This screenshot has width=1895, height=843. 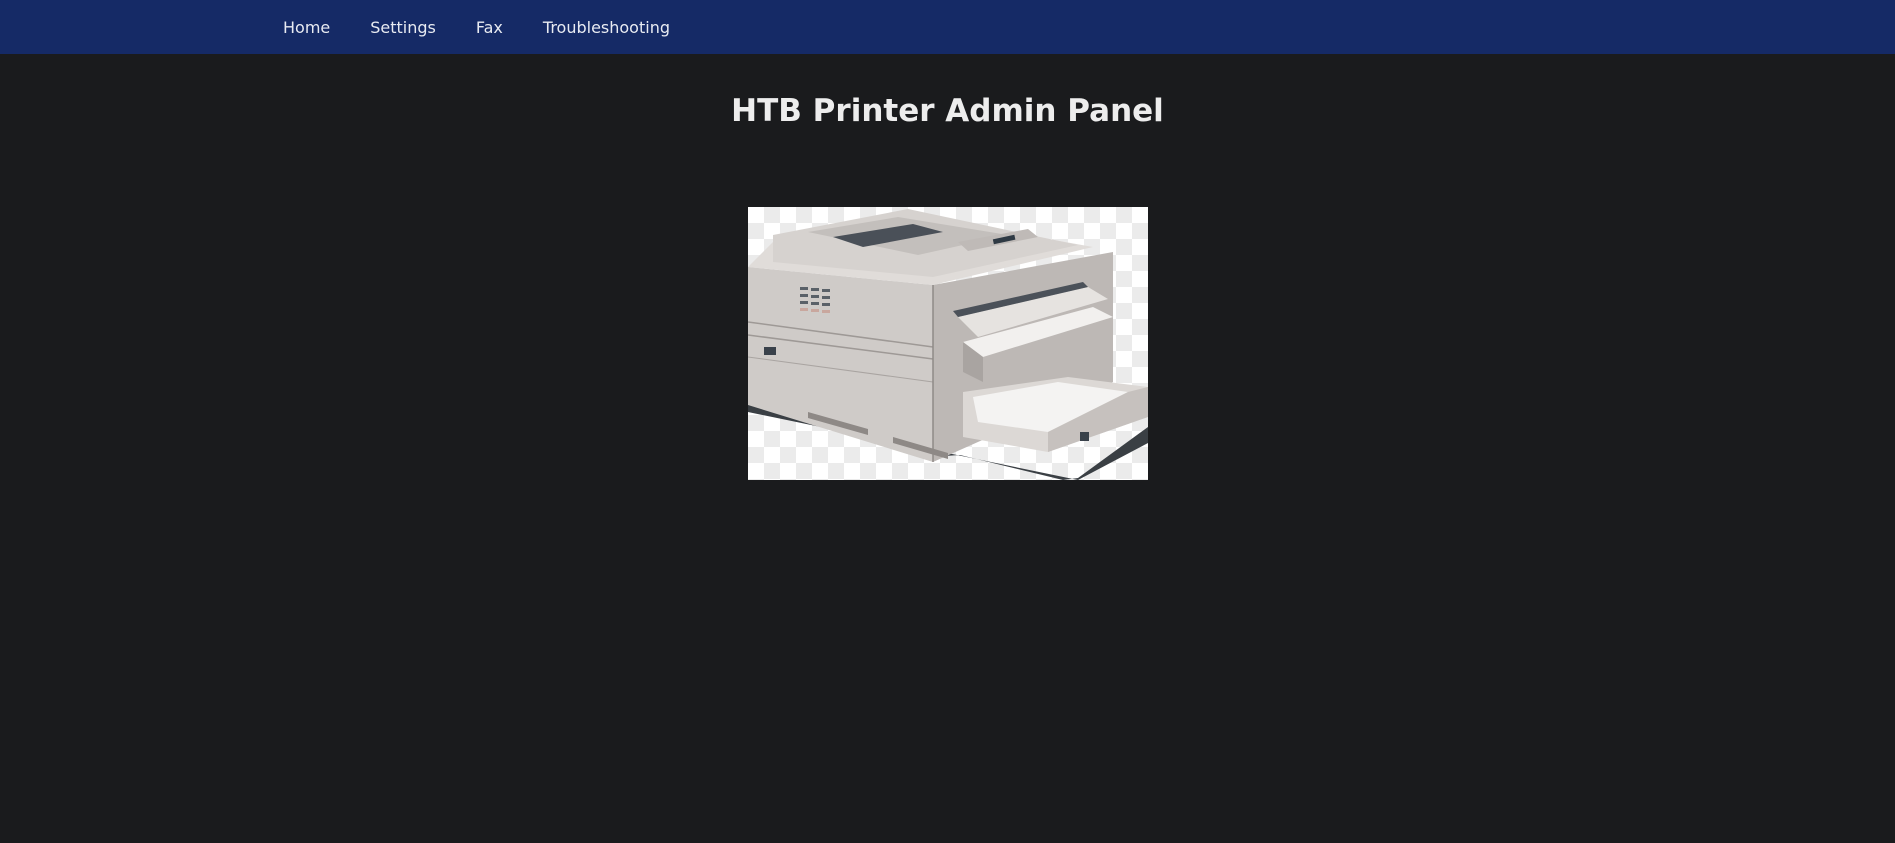 I want to click on top-navbar: Home Settings Fax Troubleshooting, so click(x=947, y=27).